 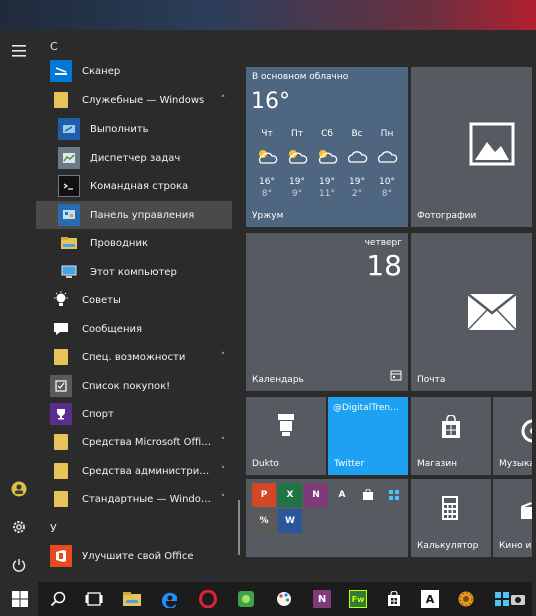 I want to click on network-app-icon, so click(x=394, y=495).